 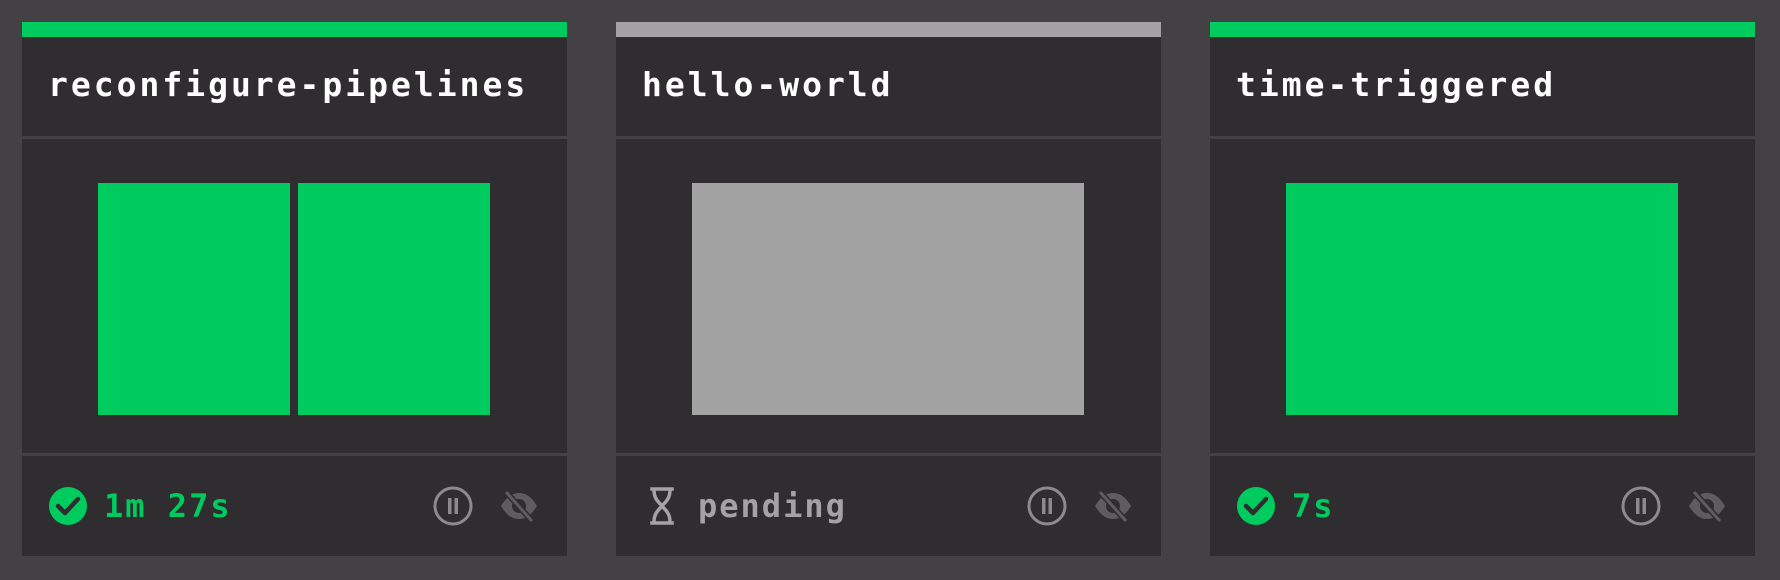 I want to click on card-header: hello-world, so click(x=888, y=88).